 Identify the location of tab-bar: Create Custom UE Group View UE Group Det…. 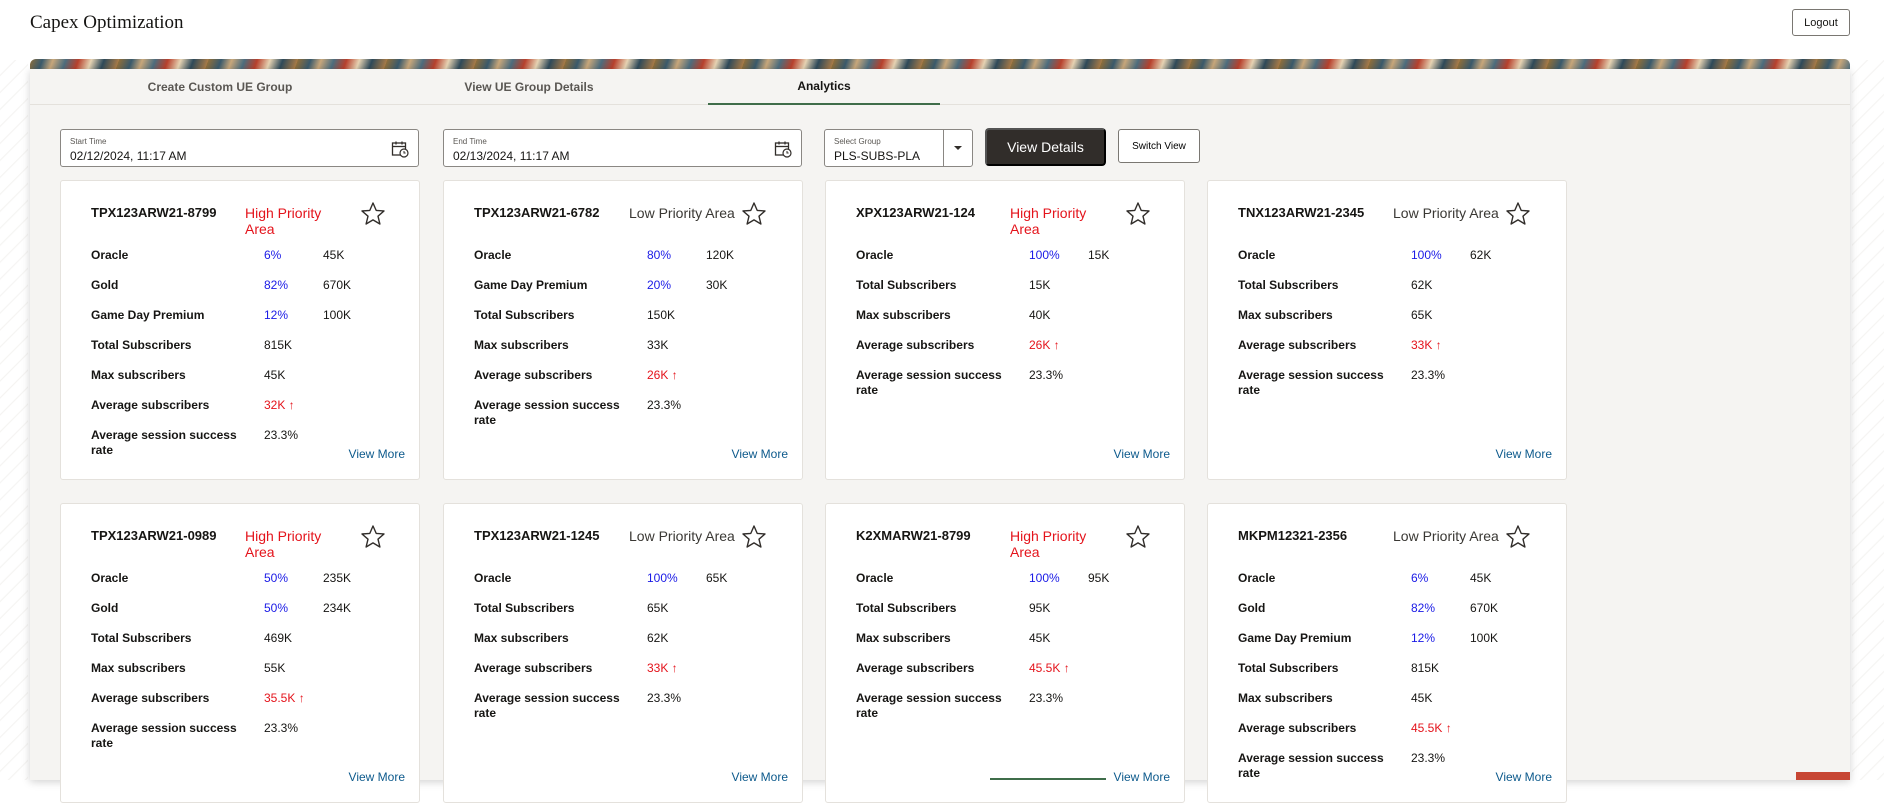
(940, 87).